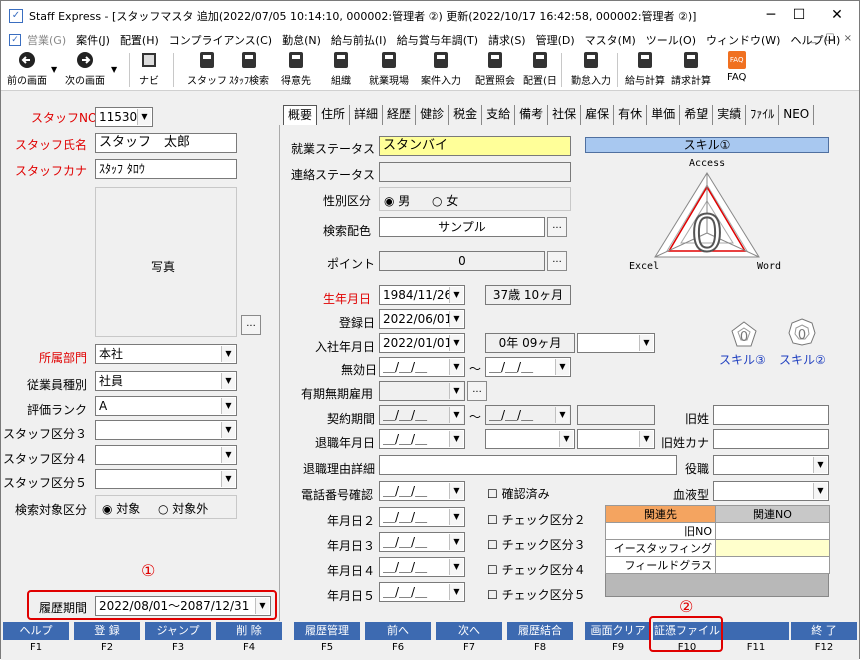 Image resolution: width=860 pixels, height=660 pixels. I want to click on menu-kyuyo: 給与賞与年調(T), so click(437, 40).